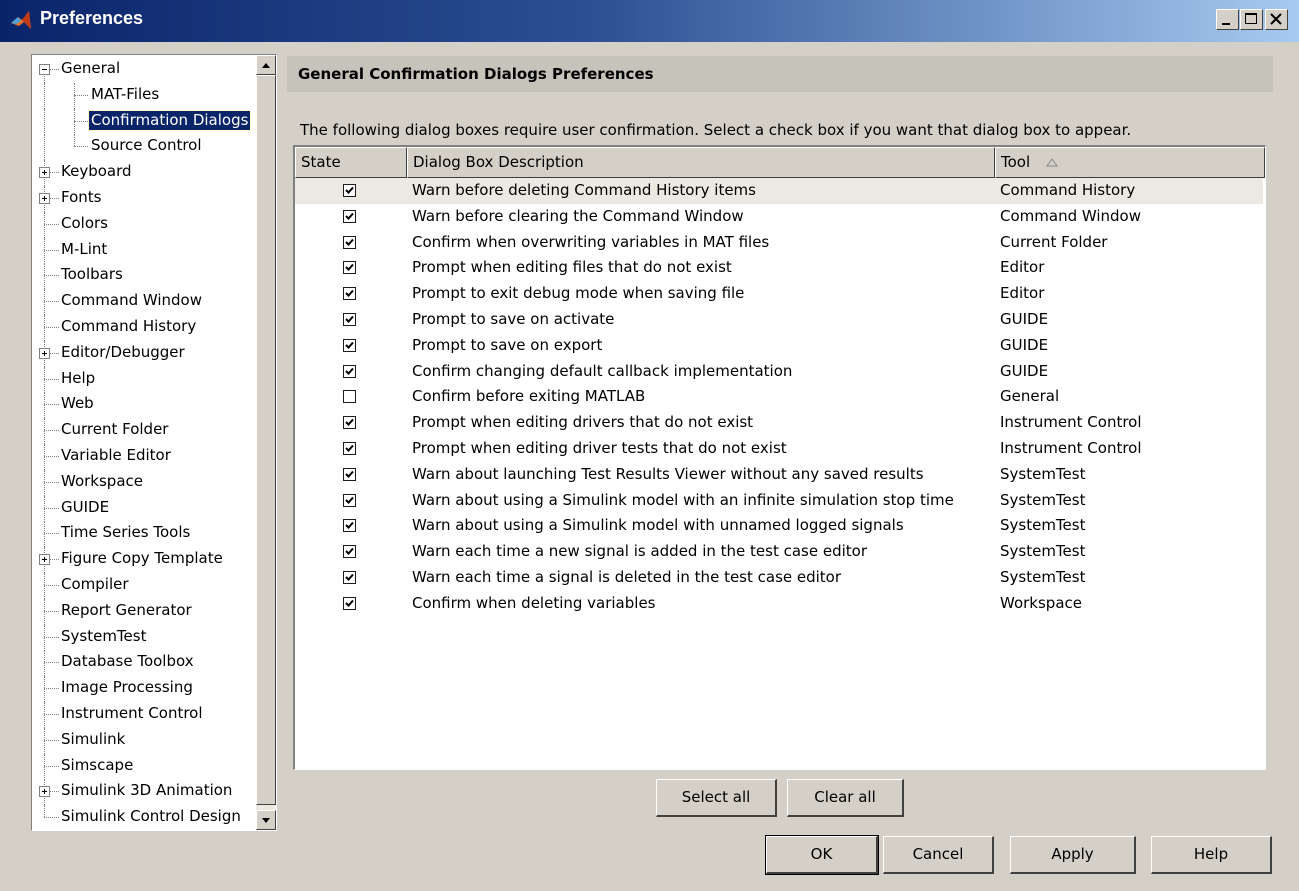 The image size is (1299, 891). What do you see at coordinates (143, 585) in the screenshot?
I see `tree-item: Compiler` at bounding box center [143, 585].